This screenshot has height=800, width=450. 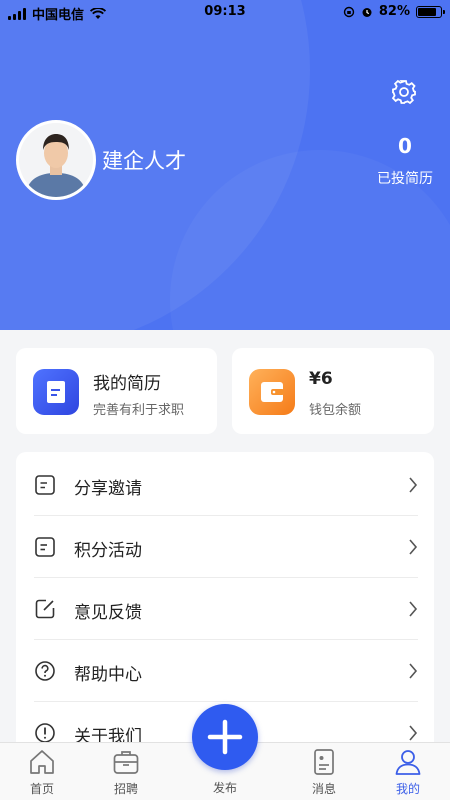 I want to click on menu-item-share-invite: 分享邀请, so click(x=225, y=485).